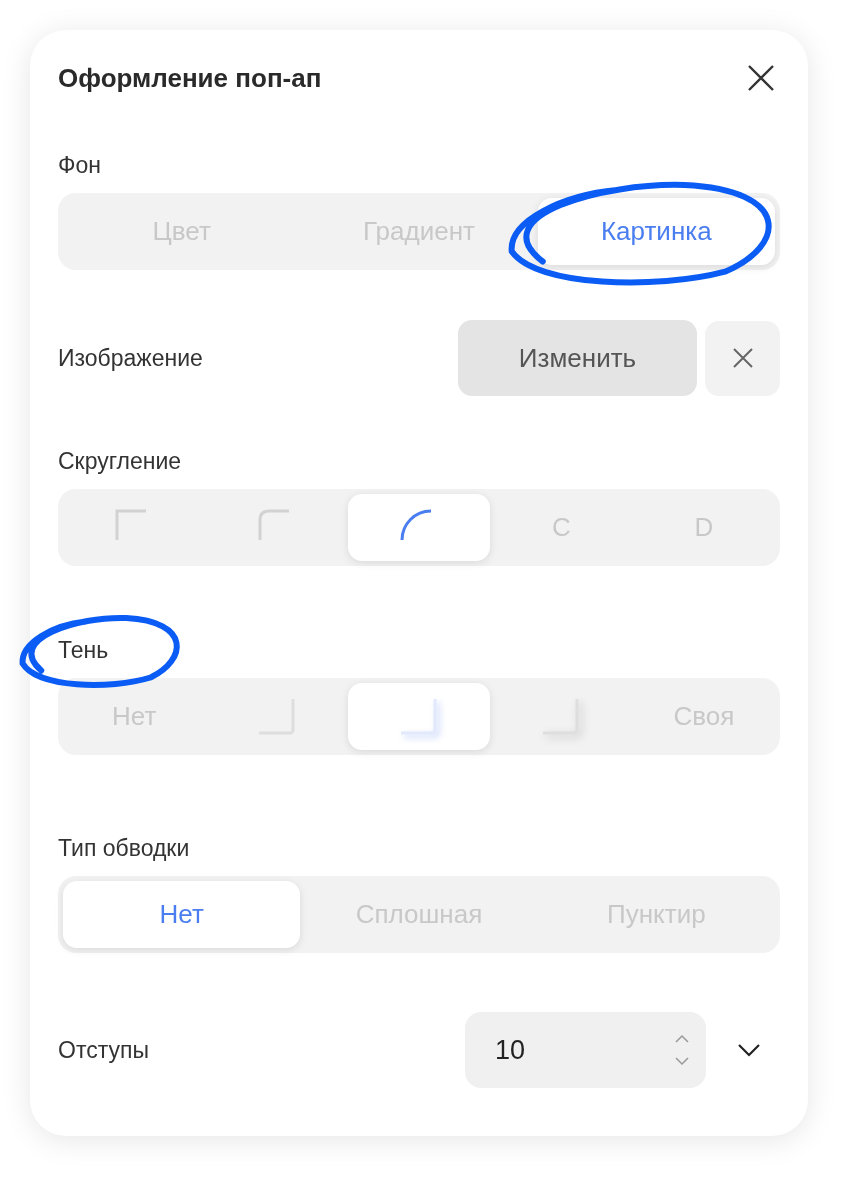 Image resolution: width=859 pixels, height=1182 pixels. I want to click on close-button, so click(761, 78).